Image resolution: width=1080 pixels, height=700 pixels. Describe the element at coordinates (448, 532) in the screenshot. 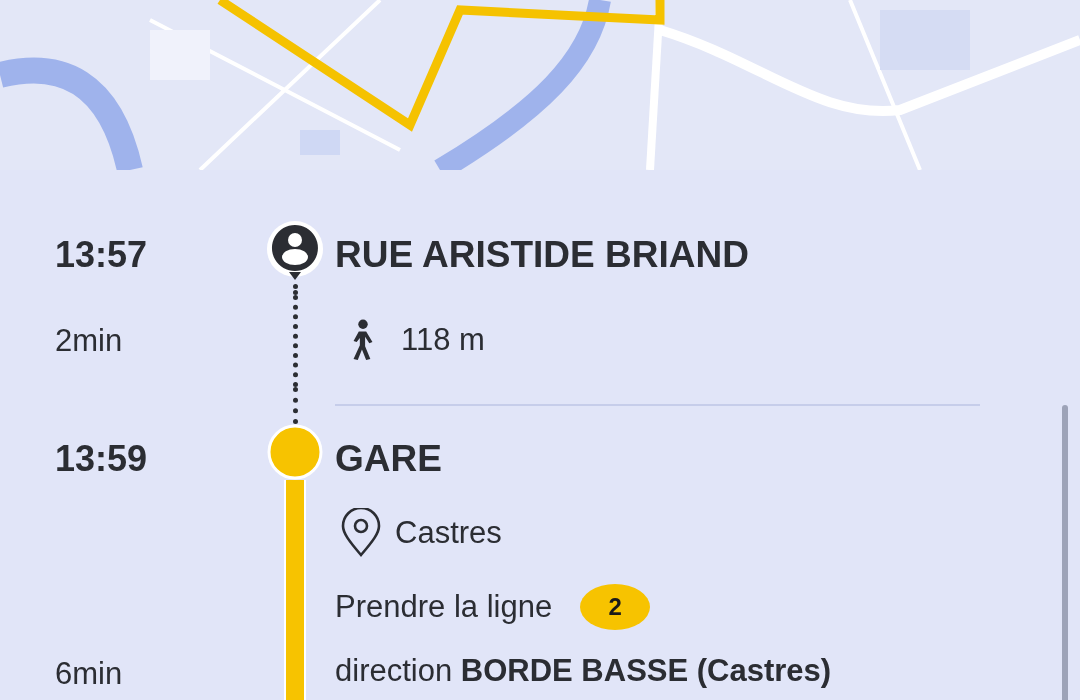

I see `stop-city: Castres` at that location.